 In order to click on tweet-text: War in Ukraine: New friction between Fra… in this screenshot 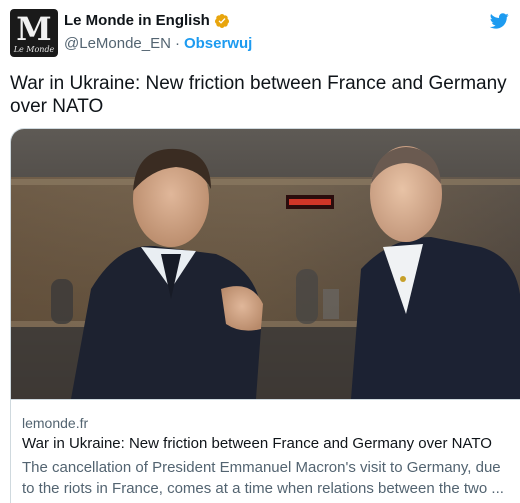, I will do `click(258, 95)`.